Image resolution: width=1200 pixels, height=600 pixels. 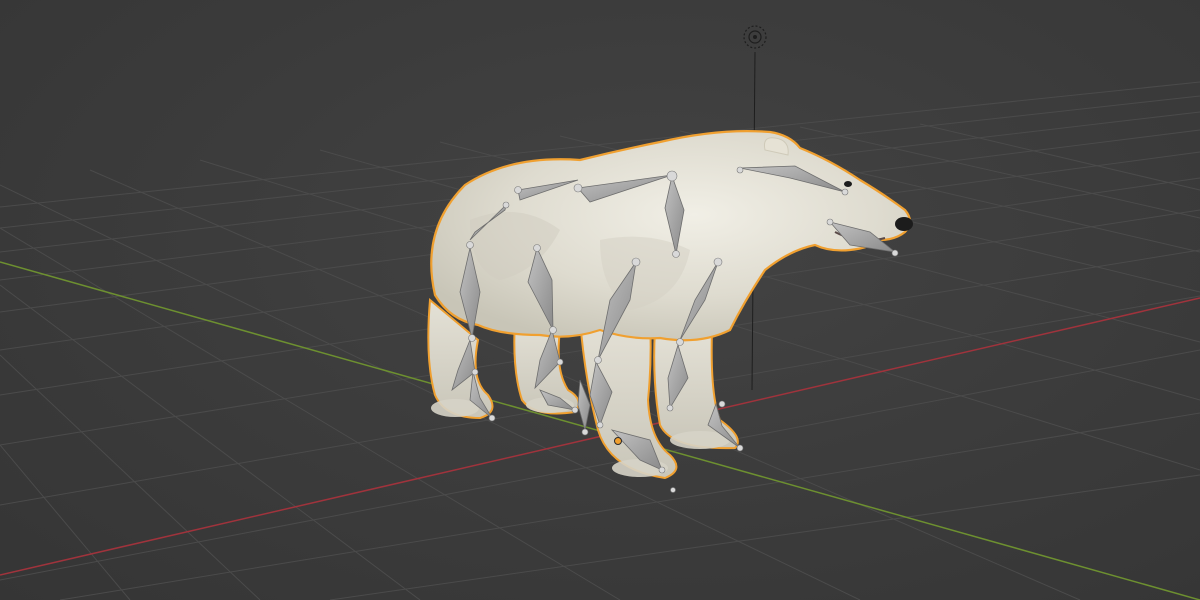 I want to click on bear-eye, so click(x=848, y=184).